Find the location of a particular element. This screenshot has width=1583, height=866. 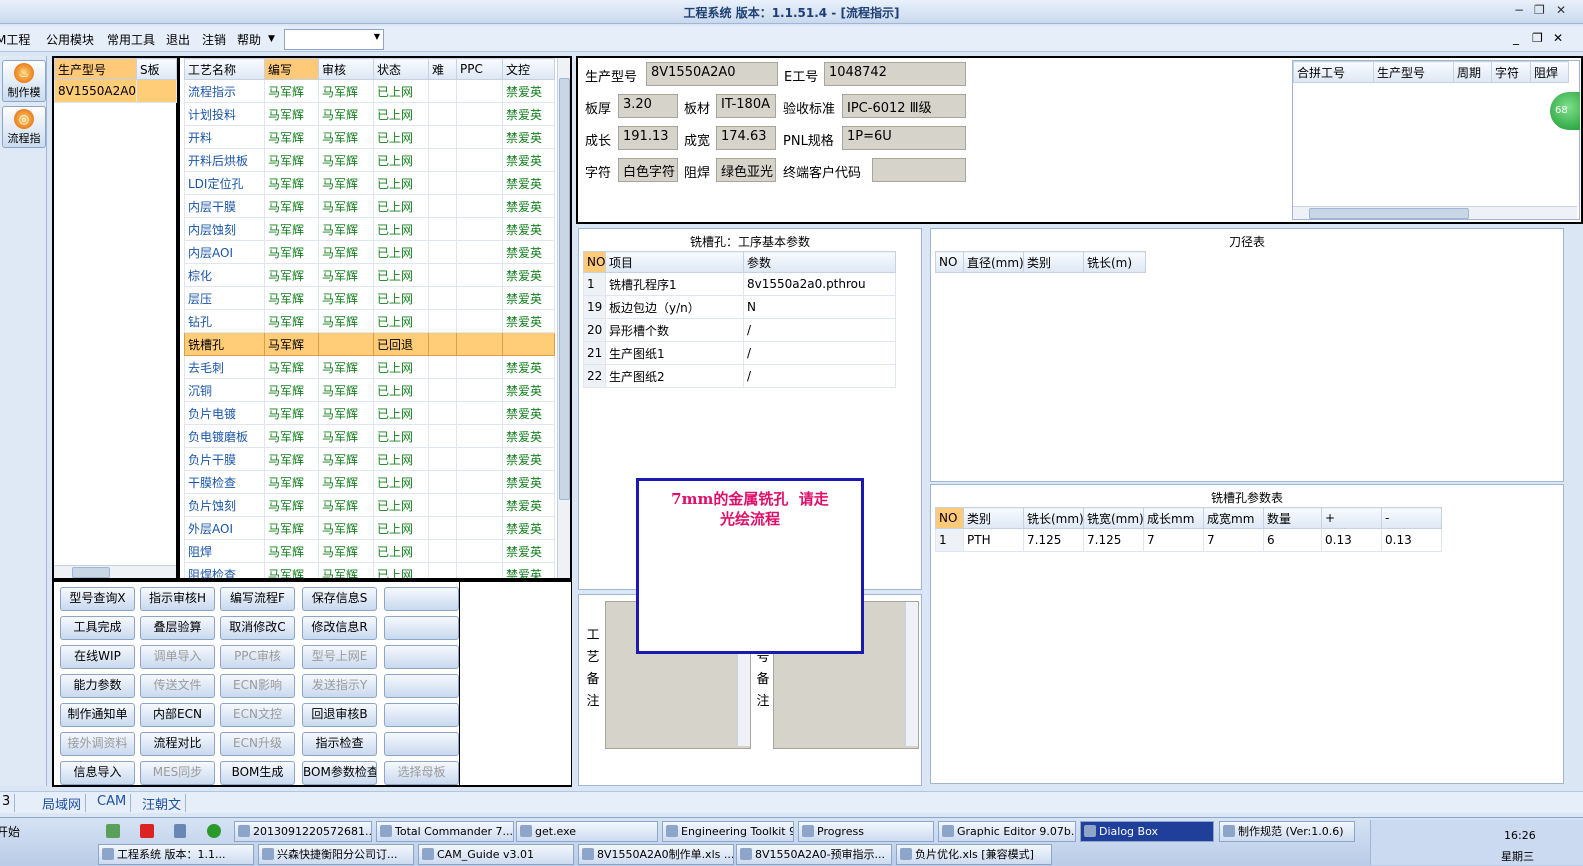

cell: LDI定位孔 is located at coordinates (224, 183).